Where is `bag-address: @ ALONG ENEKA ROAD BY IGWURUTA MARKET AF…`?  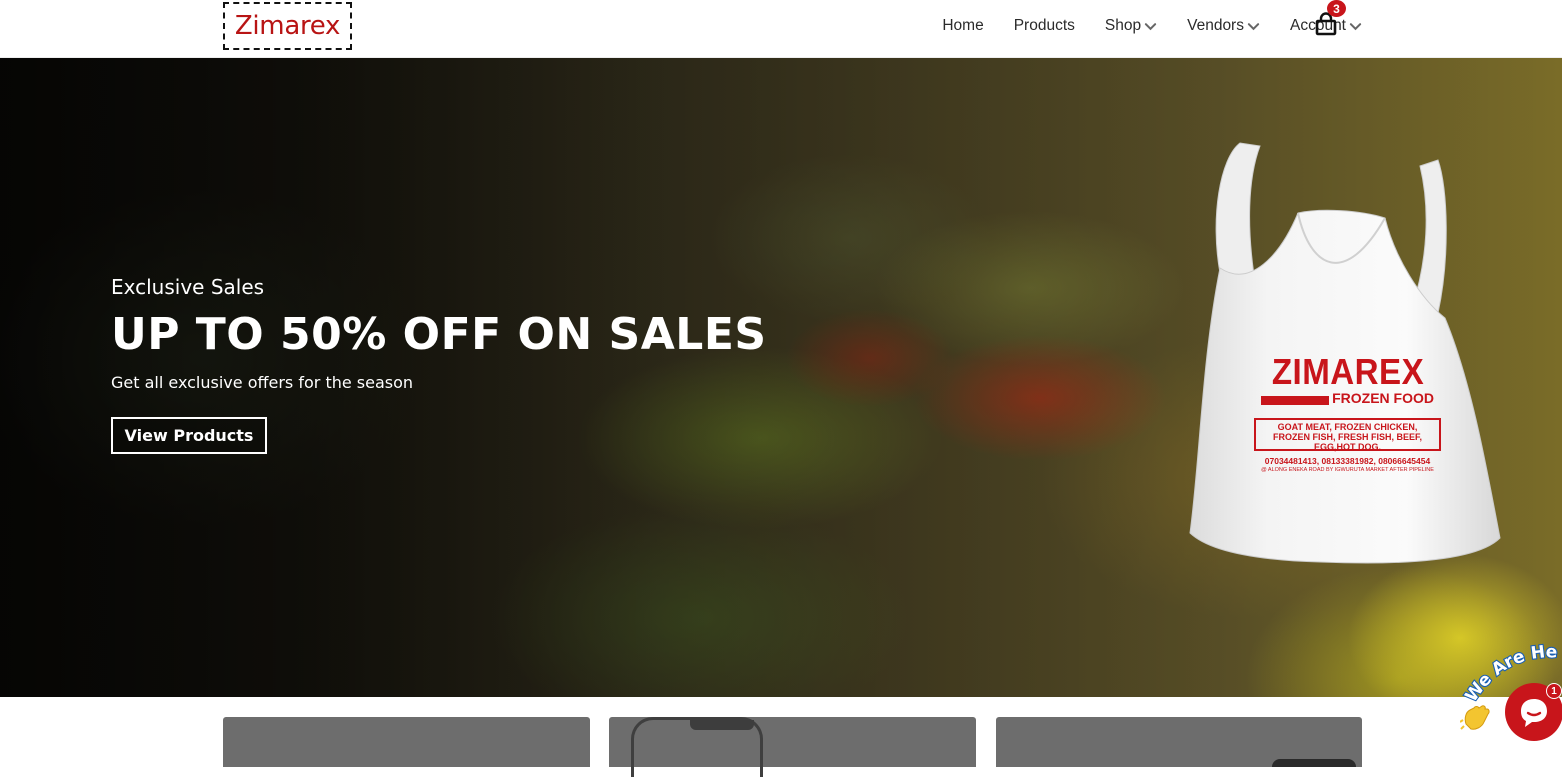 bag-address: @ ALONG ENEKA ROAD BY IGWURUTA MARKET AF… is located at coordinates (1347, 470).